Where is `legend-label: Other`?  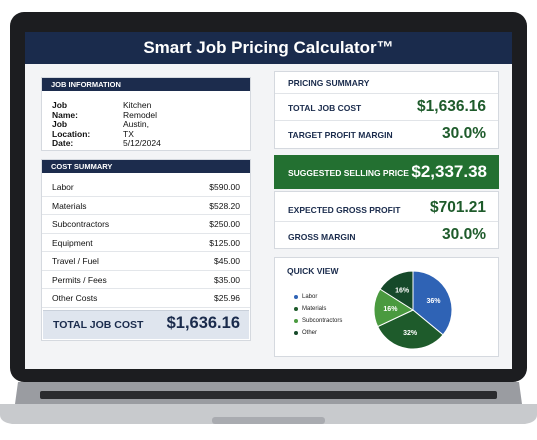
legend-label: Other is located at coordinates (310, 333).